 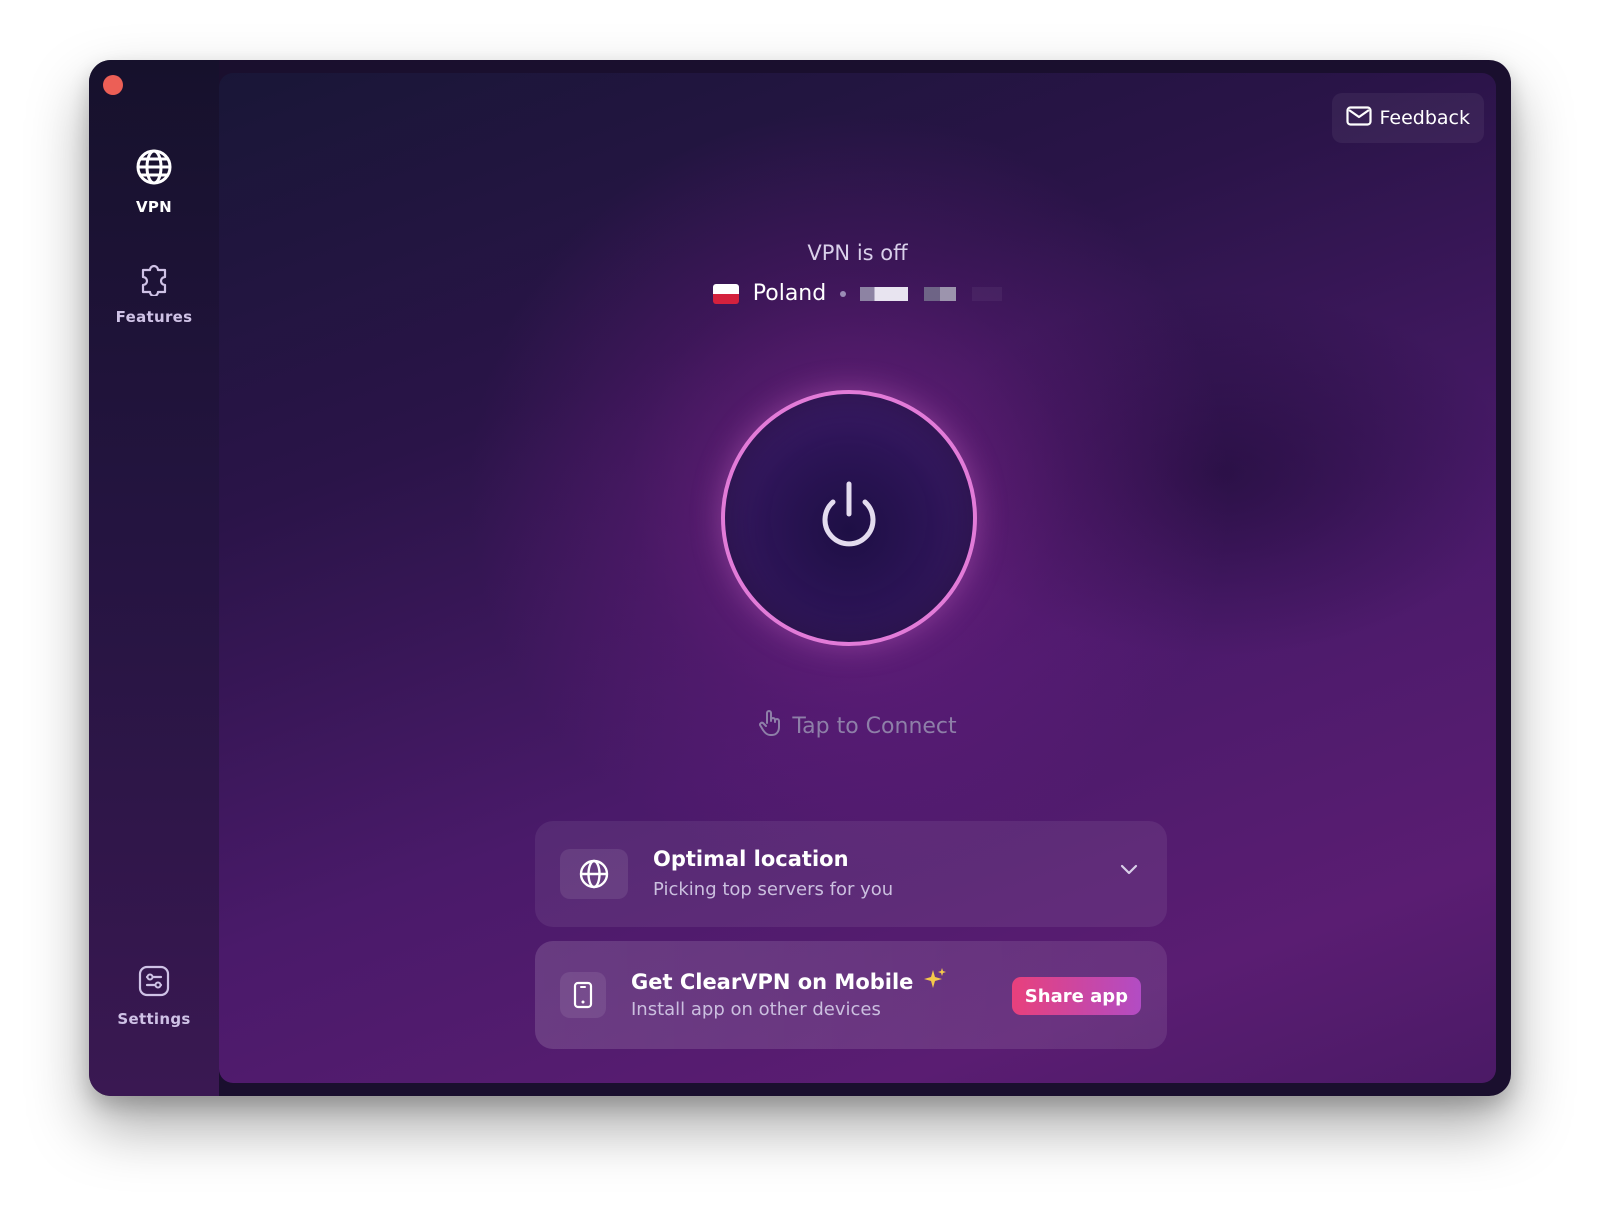 I want to click on puzzle-icon, so click(x=154, y=279).